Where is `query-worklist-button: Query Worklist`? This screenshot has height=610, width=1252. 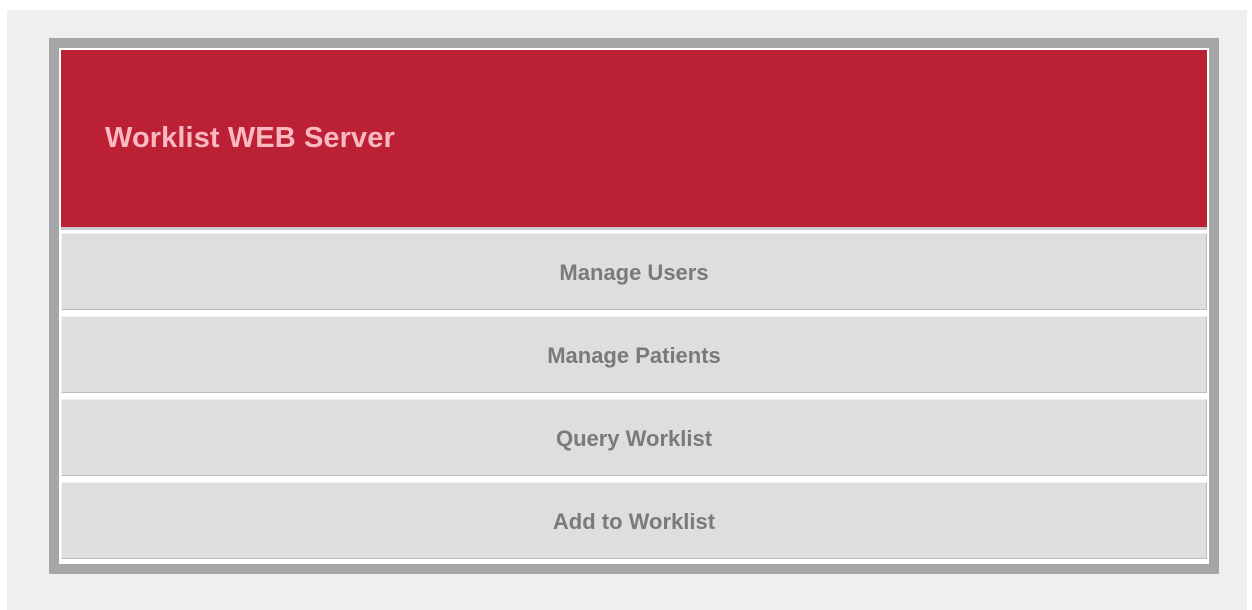 query-worklist-button: Query Worklist is located at coordinates (634, 437).